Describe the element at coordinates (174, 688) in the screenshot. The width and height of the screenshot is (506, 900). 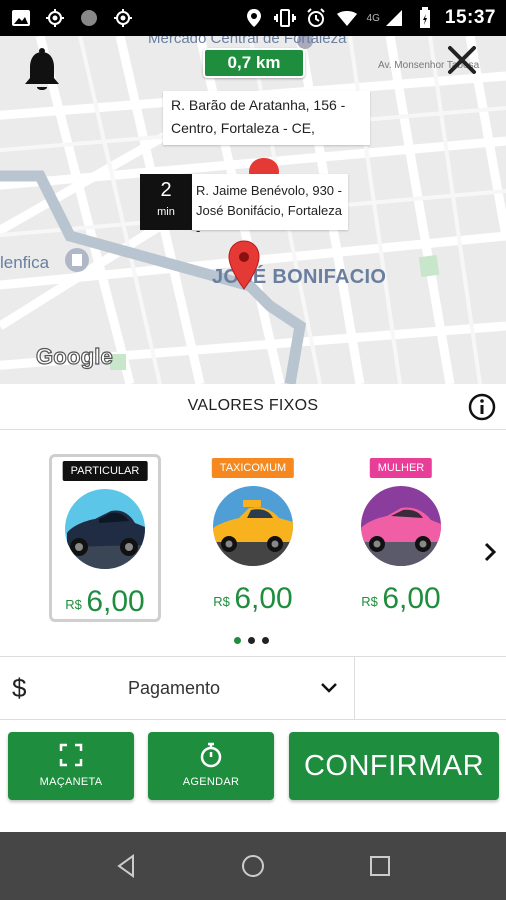
I see `payment-label: Pagamento` at that location.